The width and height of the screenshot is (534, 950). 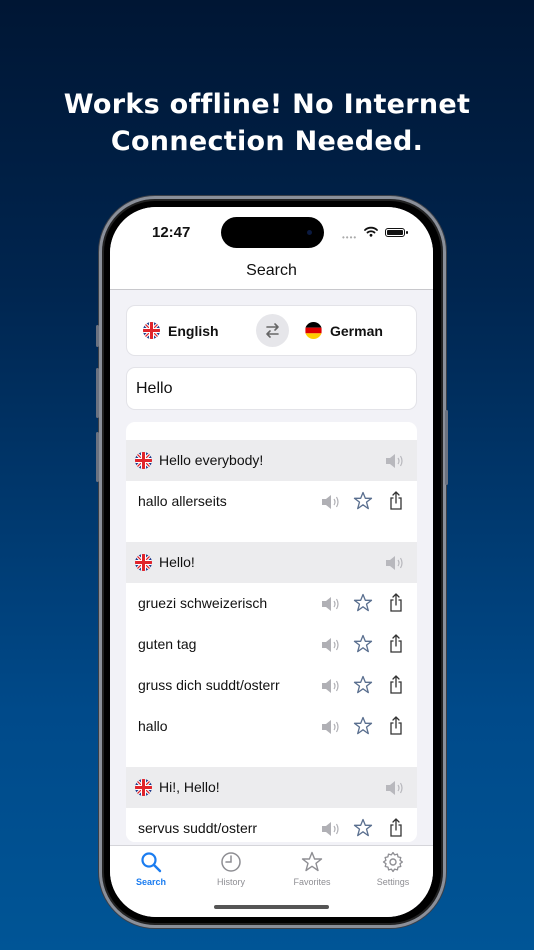 I want to click on battery-icon, so click(x=396, y=232).